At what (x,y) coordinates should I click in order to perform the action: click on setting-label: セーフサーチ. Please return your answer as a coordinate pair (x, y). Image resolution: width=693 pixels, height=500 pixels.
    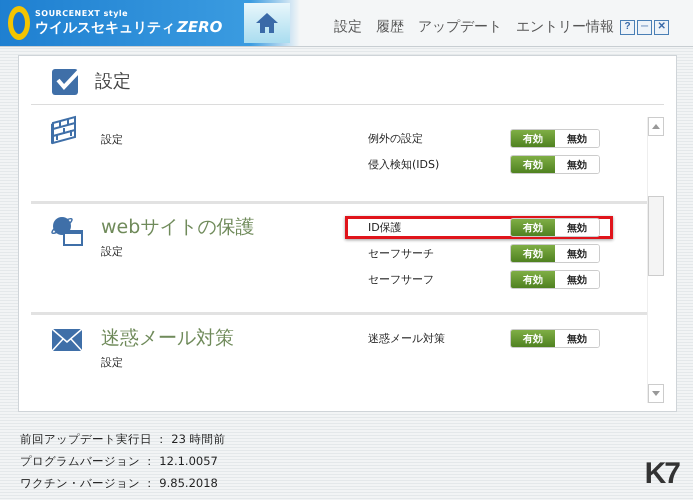
    Looking at the image, I should click on (401, 253).